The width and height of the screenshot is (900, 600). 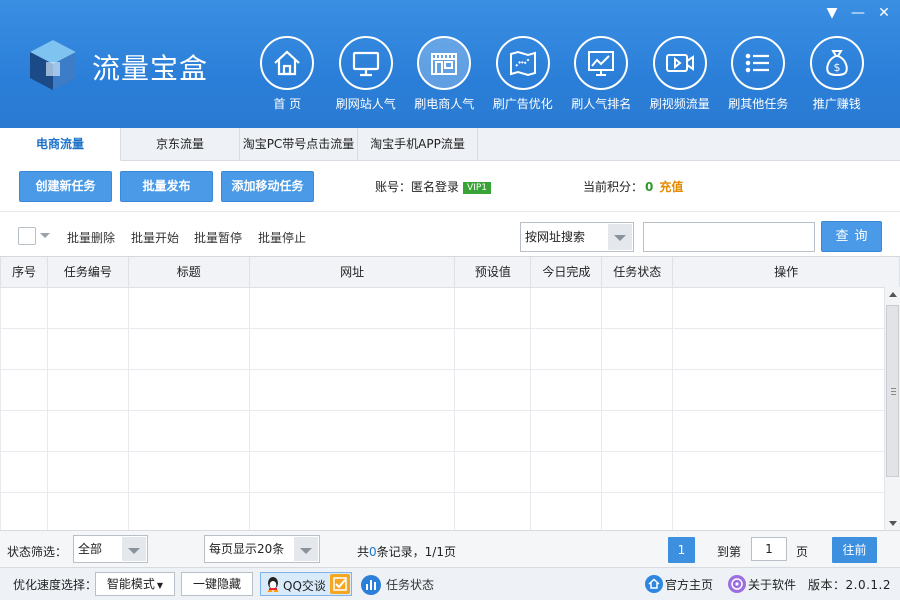 What do you see at coordinates (444, 64) in the screenshot?
I see `store-icon` at bounding box center [444, 64].